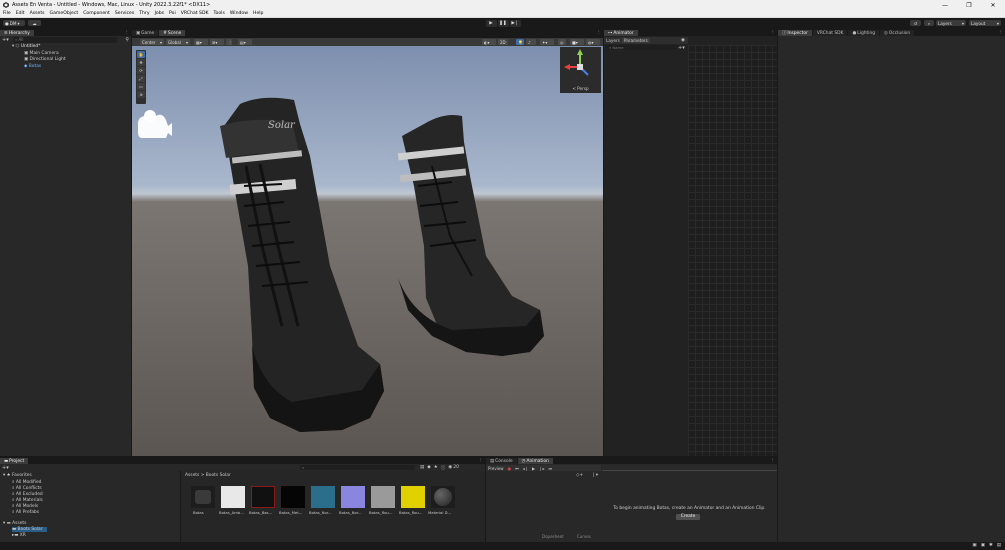 The image size is (1005, 550). I want to click on step-button: ▶❘, so click(515, 23).